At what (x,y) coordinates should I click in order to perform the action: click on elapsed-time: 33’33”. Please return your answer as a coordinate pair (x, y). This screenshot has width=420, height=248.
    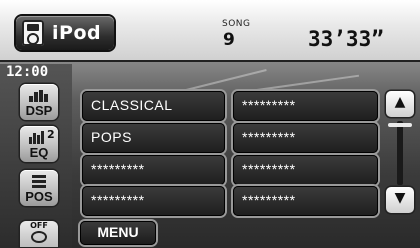
    Looking at the image, I should click on (346, 39).